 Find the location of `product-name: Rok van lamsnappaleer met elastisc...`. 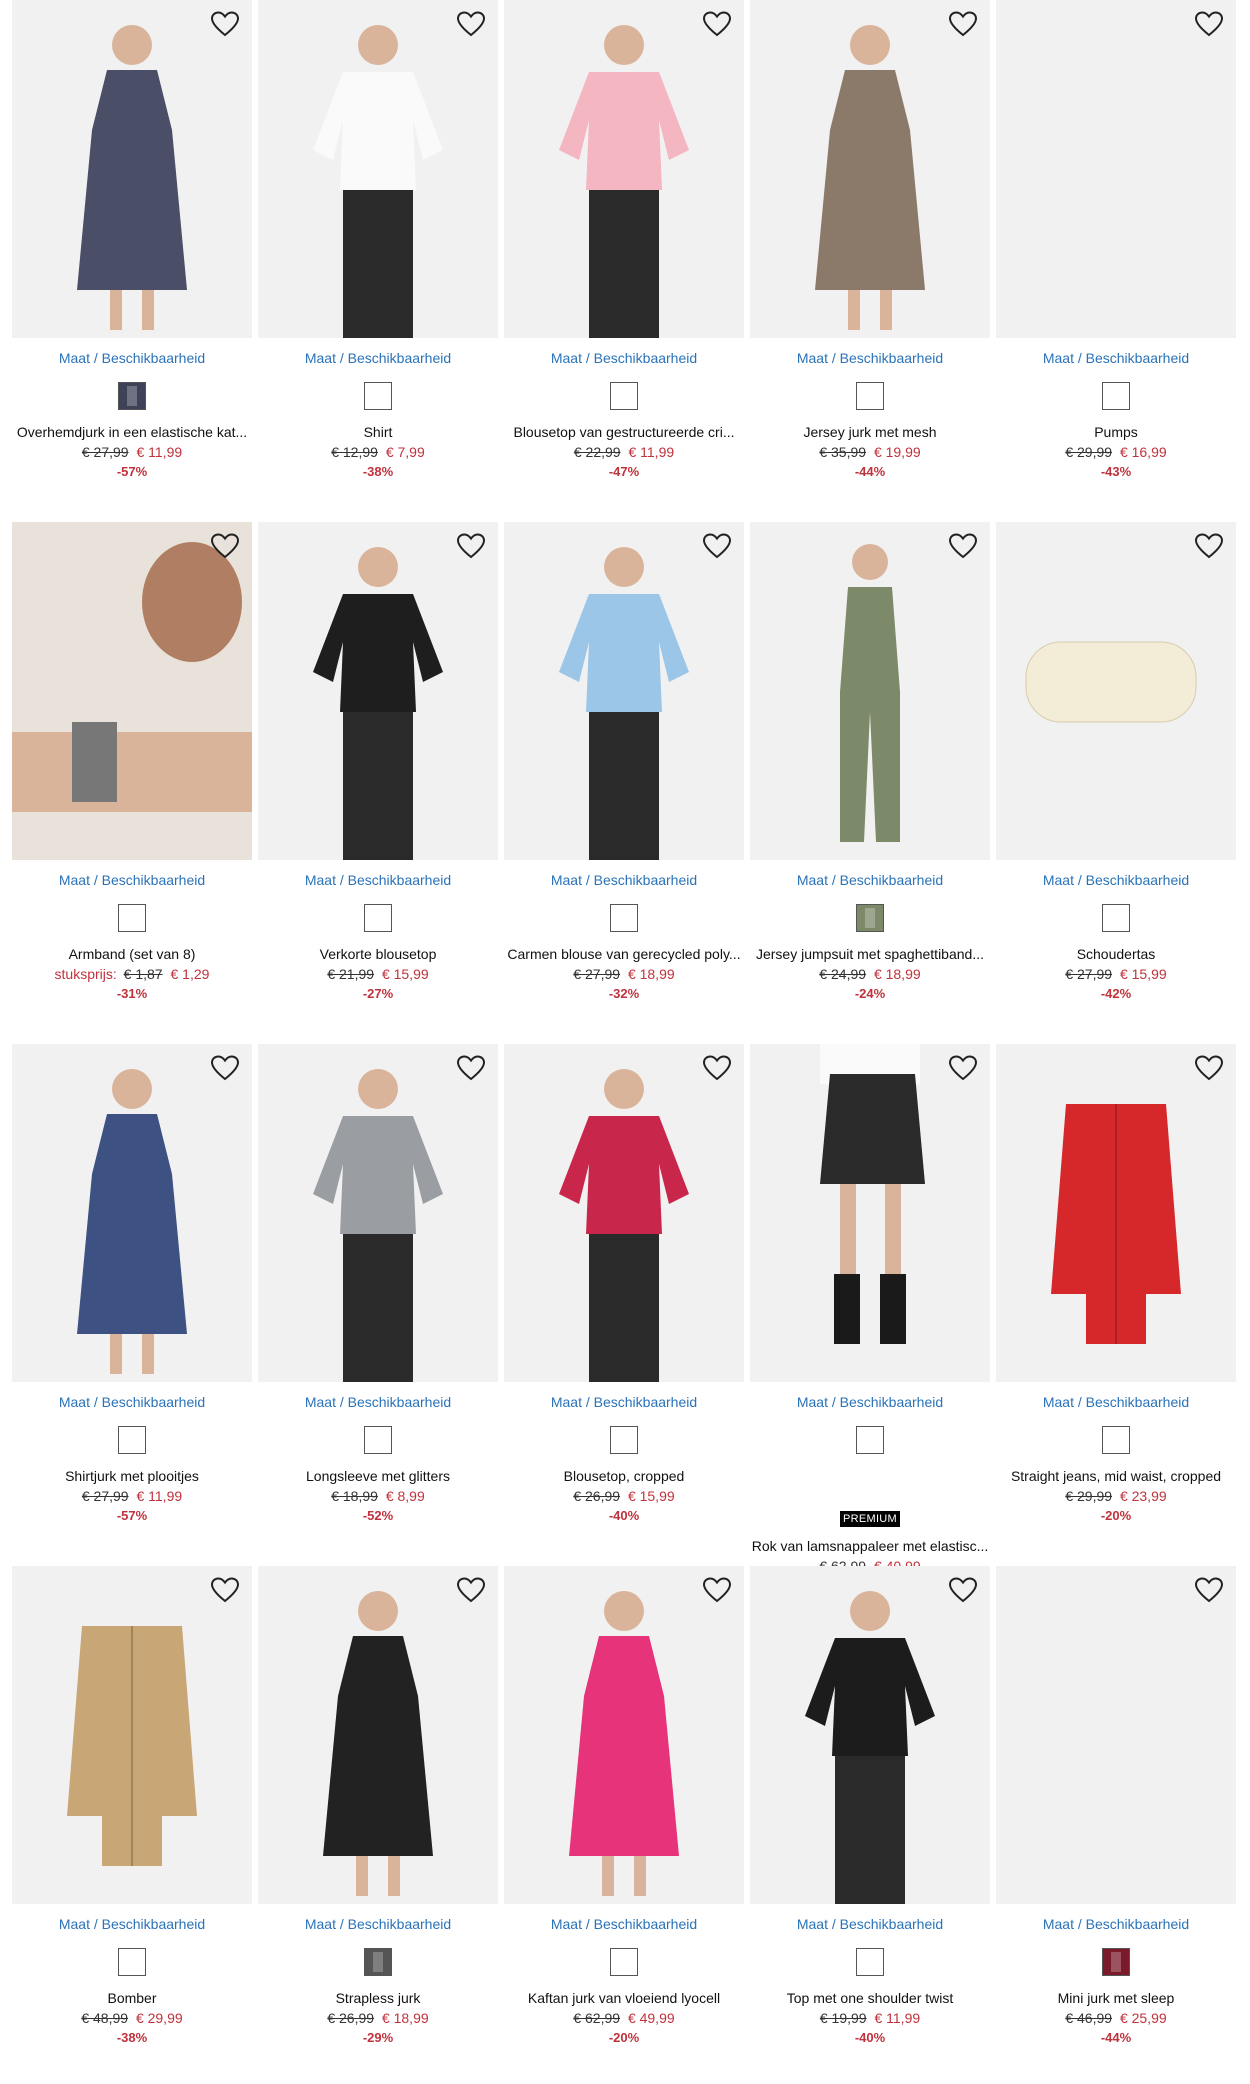

product-name: Rok van lamsnappaleer met elastisc... is located at coordinates (870, 1546).